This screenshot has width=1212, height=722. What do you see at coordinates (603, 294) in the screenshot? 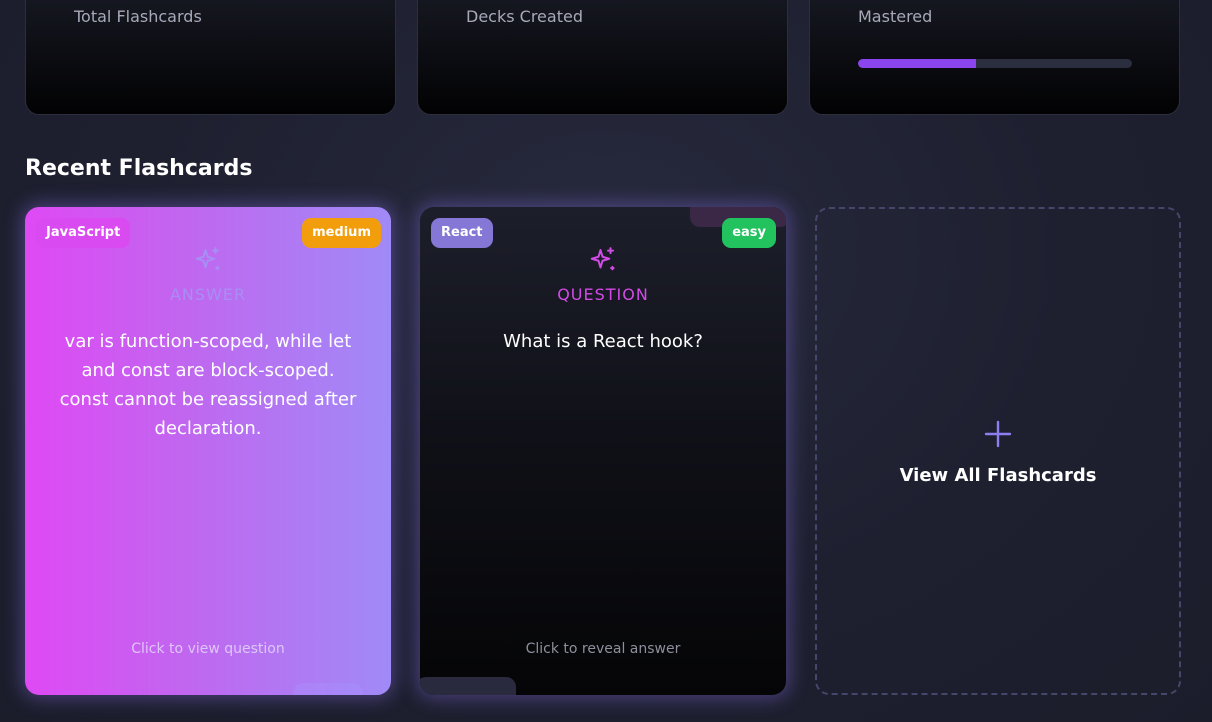
I see `card-side-label: QUESTION` at bounding box center [603, 294].